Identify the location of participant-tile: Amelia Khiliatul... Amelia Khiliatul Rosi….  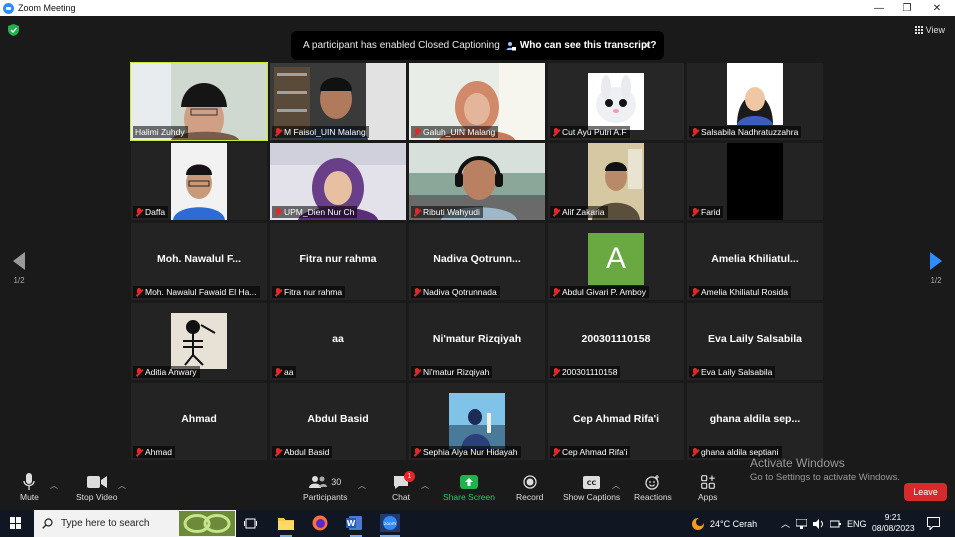
(755, 261).